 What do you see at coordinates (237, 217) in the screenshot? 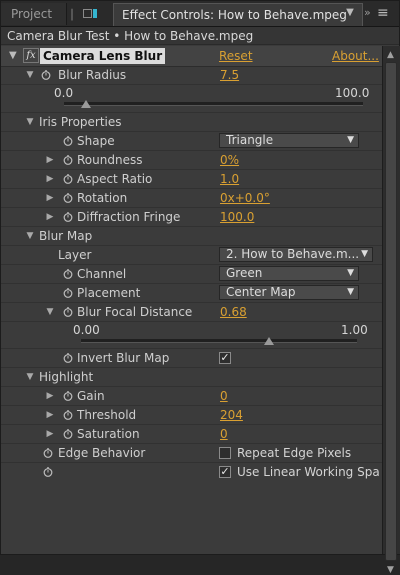
I see `diffraction-fringe-value: 100.0` at bounding box center [237, 217].